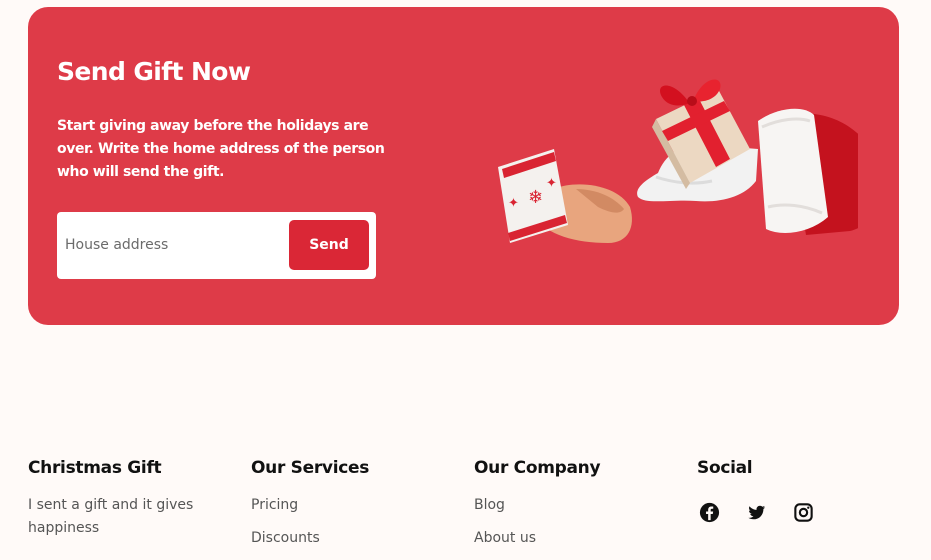 The height and width of the screenshot is (560, 931). What do you see at coordinates (537, 522) in the screenshot?
I see `footer-company-links: Blog About us` at bounding box center [537, 522].